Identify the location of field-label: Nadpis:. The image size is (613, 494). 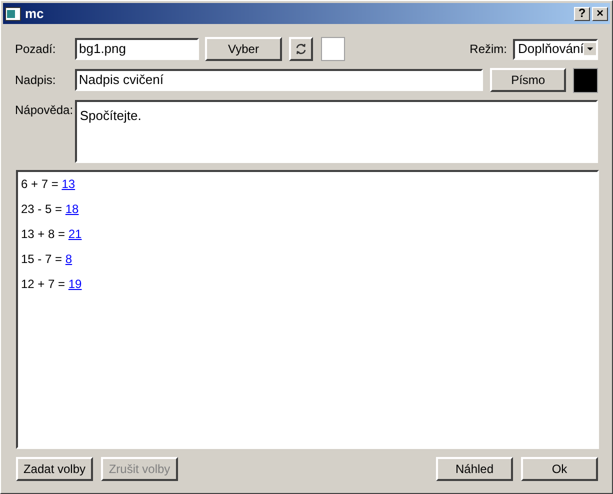
(36, 80).